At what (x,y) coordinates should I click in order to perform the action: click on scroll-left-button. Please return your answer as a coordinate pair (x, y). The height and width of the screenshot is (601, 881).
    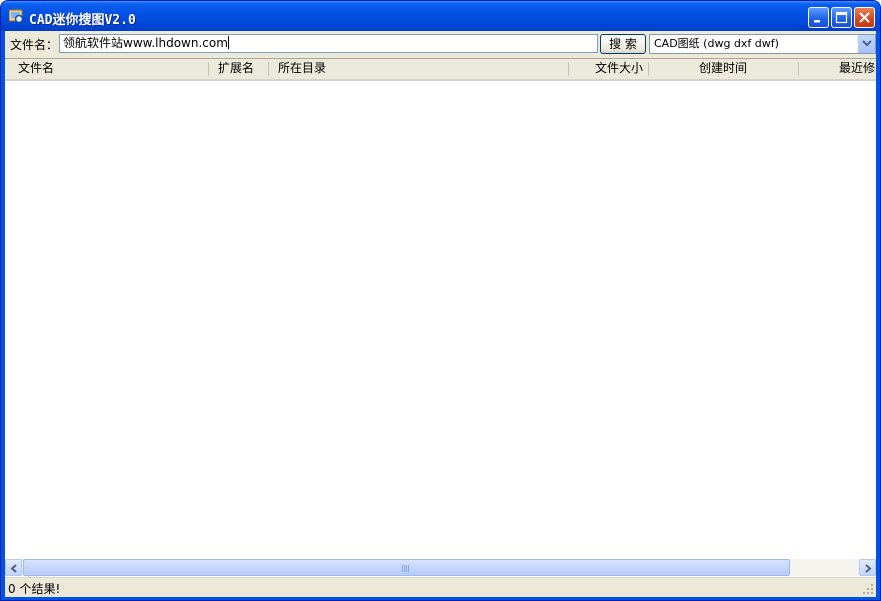
    Looking at the image, I should click on (13, 567).